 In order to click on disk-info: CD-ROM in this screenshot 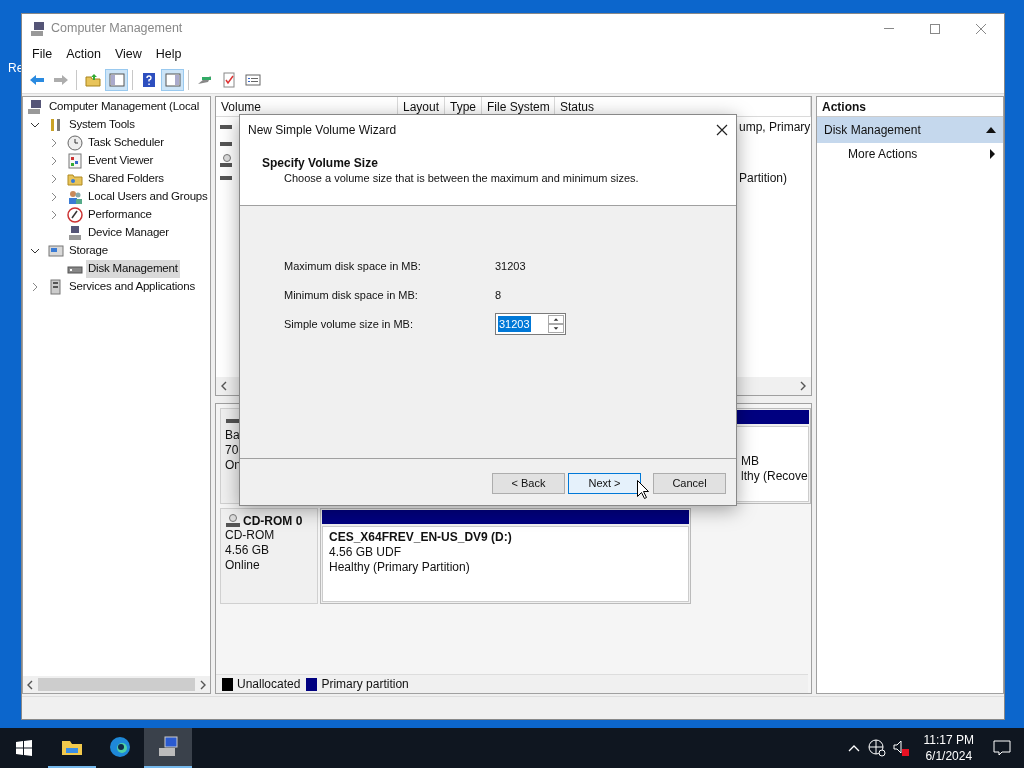, I will do `click(250, 535)`.